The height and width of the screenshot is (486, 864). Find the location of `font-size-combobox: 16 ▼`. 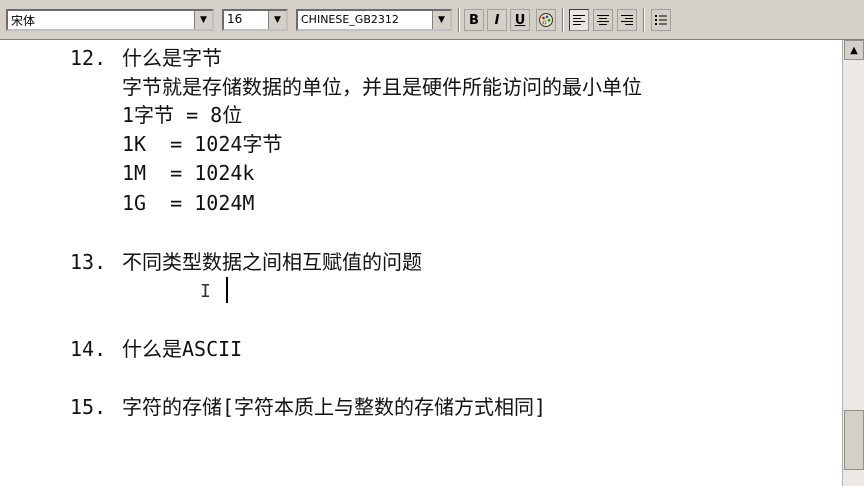

font-size-combobox: 16 ▼ is located at coordinates (255, 20).